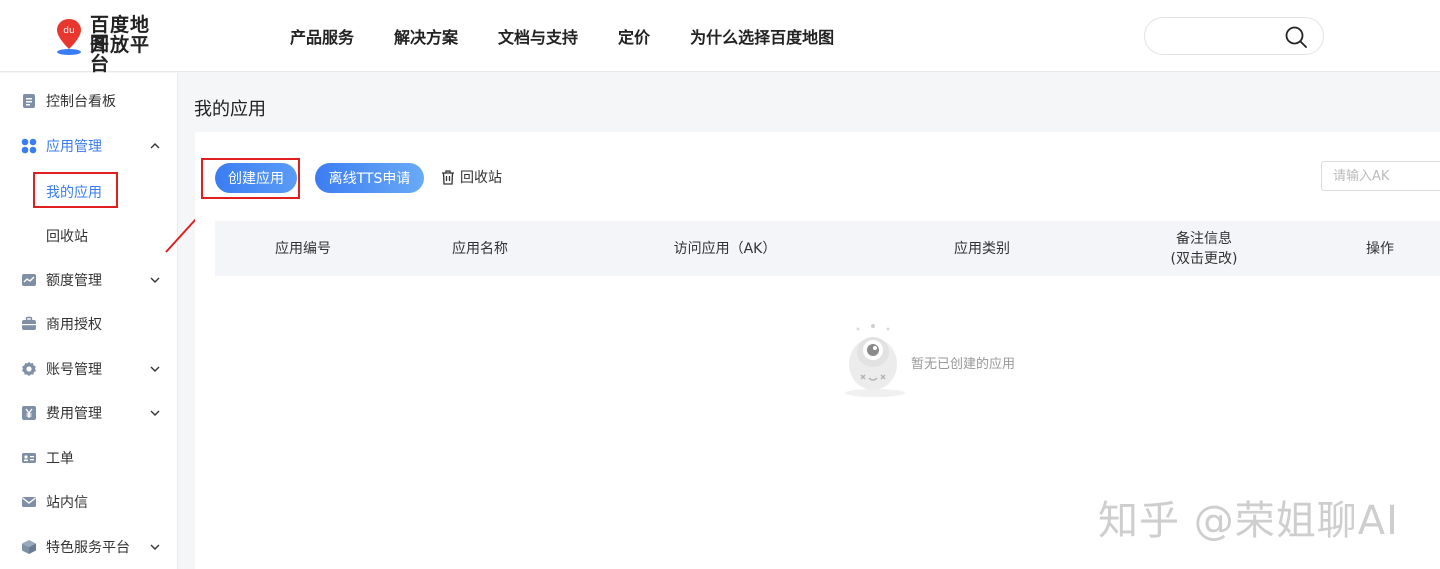  What do you see at coordinates (74, 281) in the screenshot?
I see `sidebar-item-label: 额度管理` at bounding box center [74, 281].